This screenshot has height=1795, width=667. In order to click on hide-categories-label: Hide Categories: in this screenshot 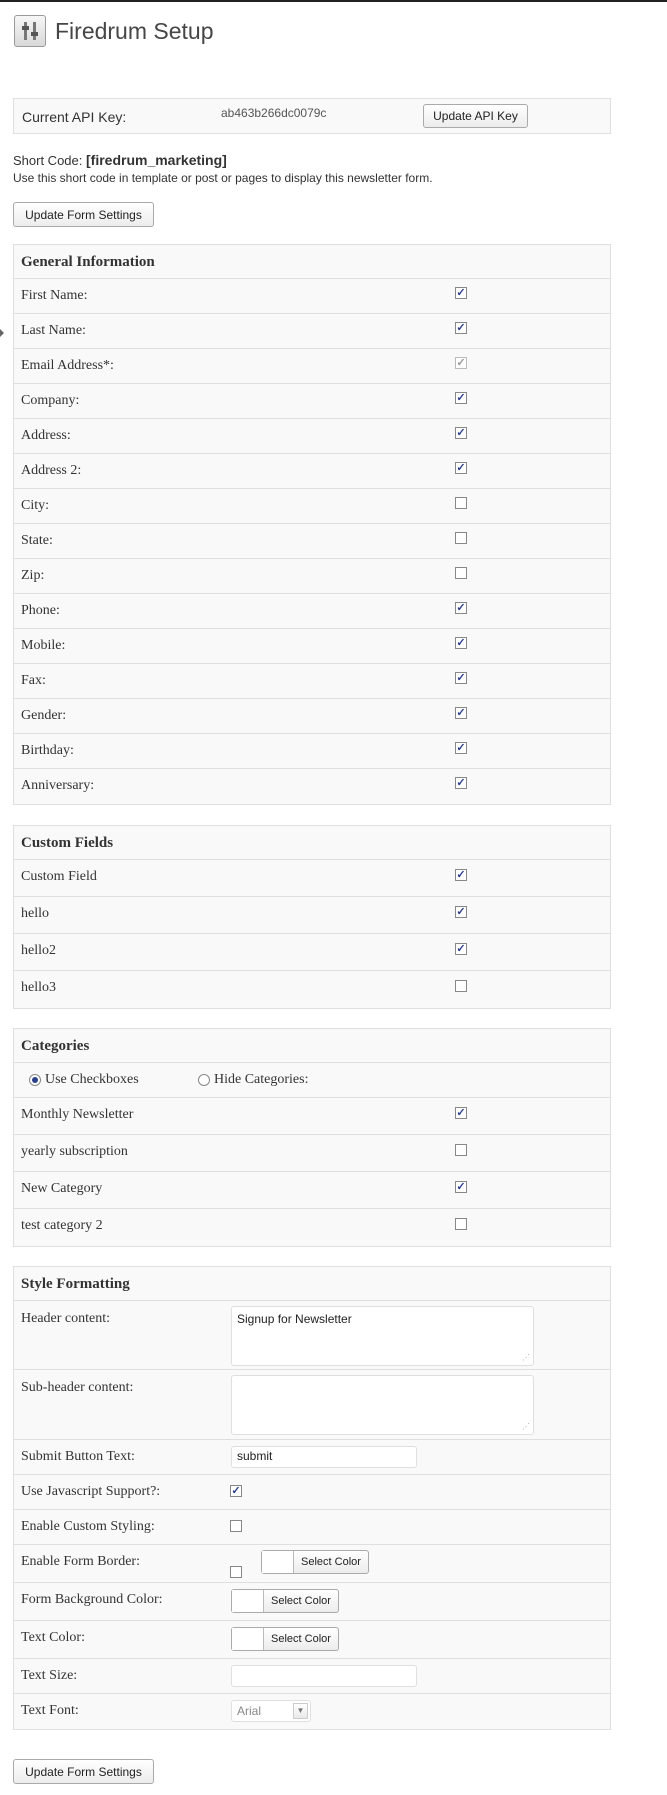, I will do `click(261, 1079)`.